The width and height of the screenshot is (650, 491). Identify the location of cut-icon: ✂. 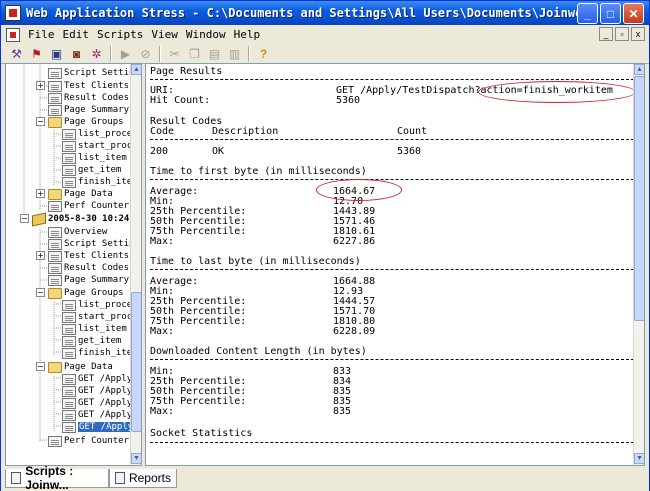
(174, 54).